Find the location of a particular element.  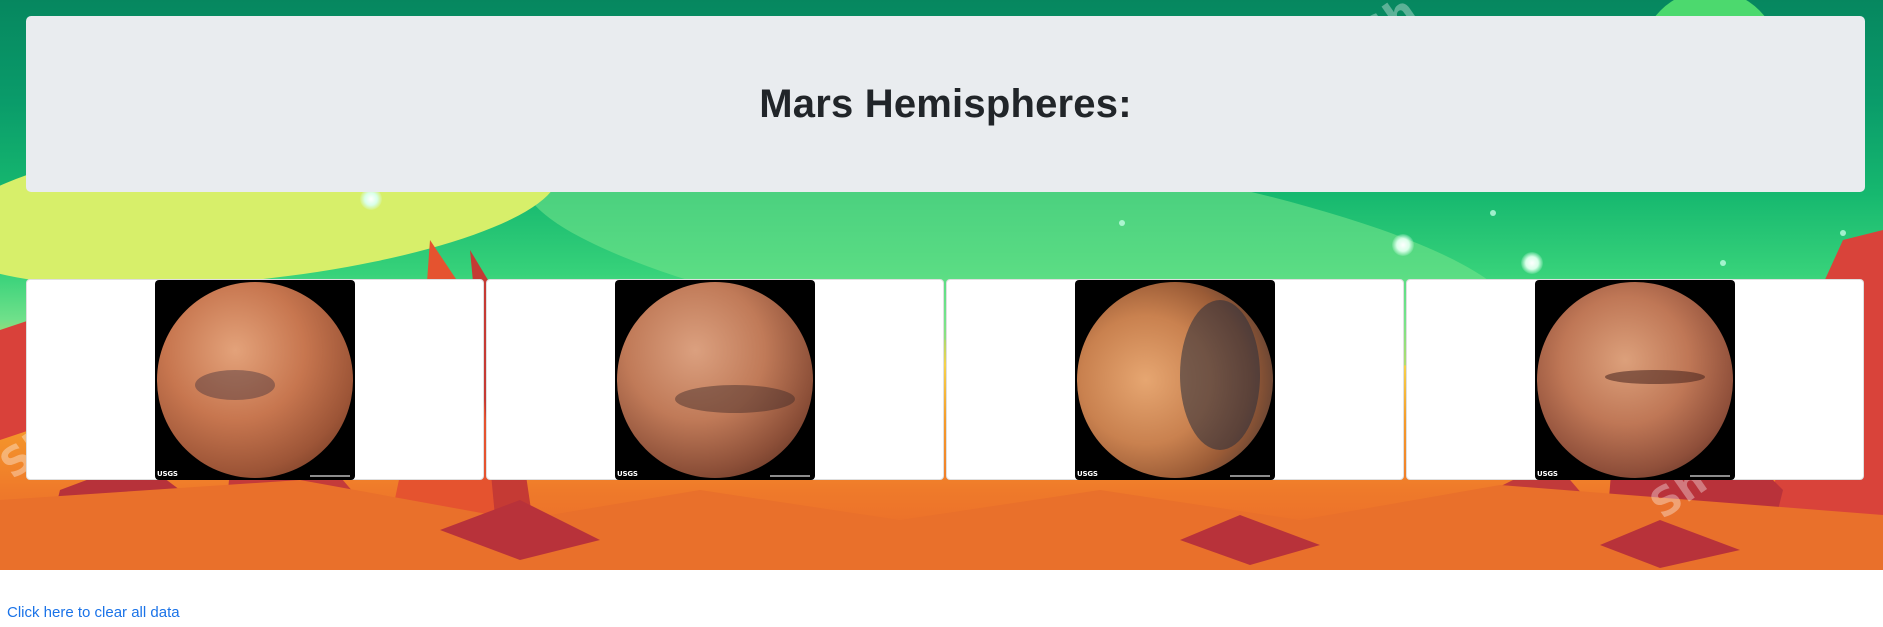

valles-marineris is located at coordinates (1655, 376).